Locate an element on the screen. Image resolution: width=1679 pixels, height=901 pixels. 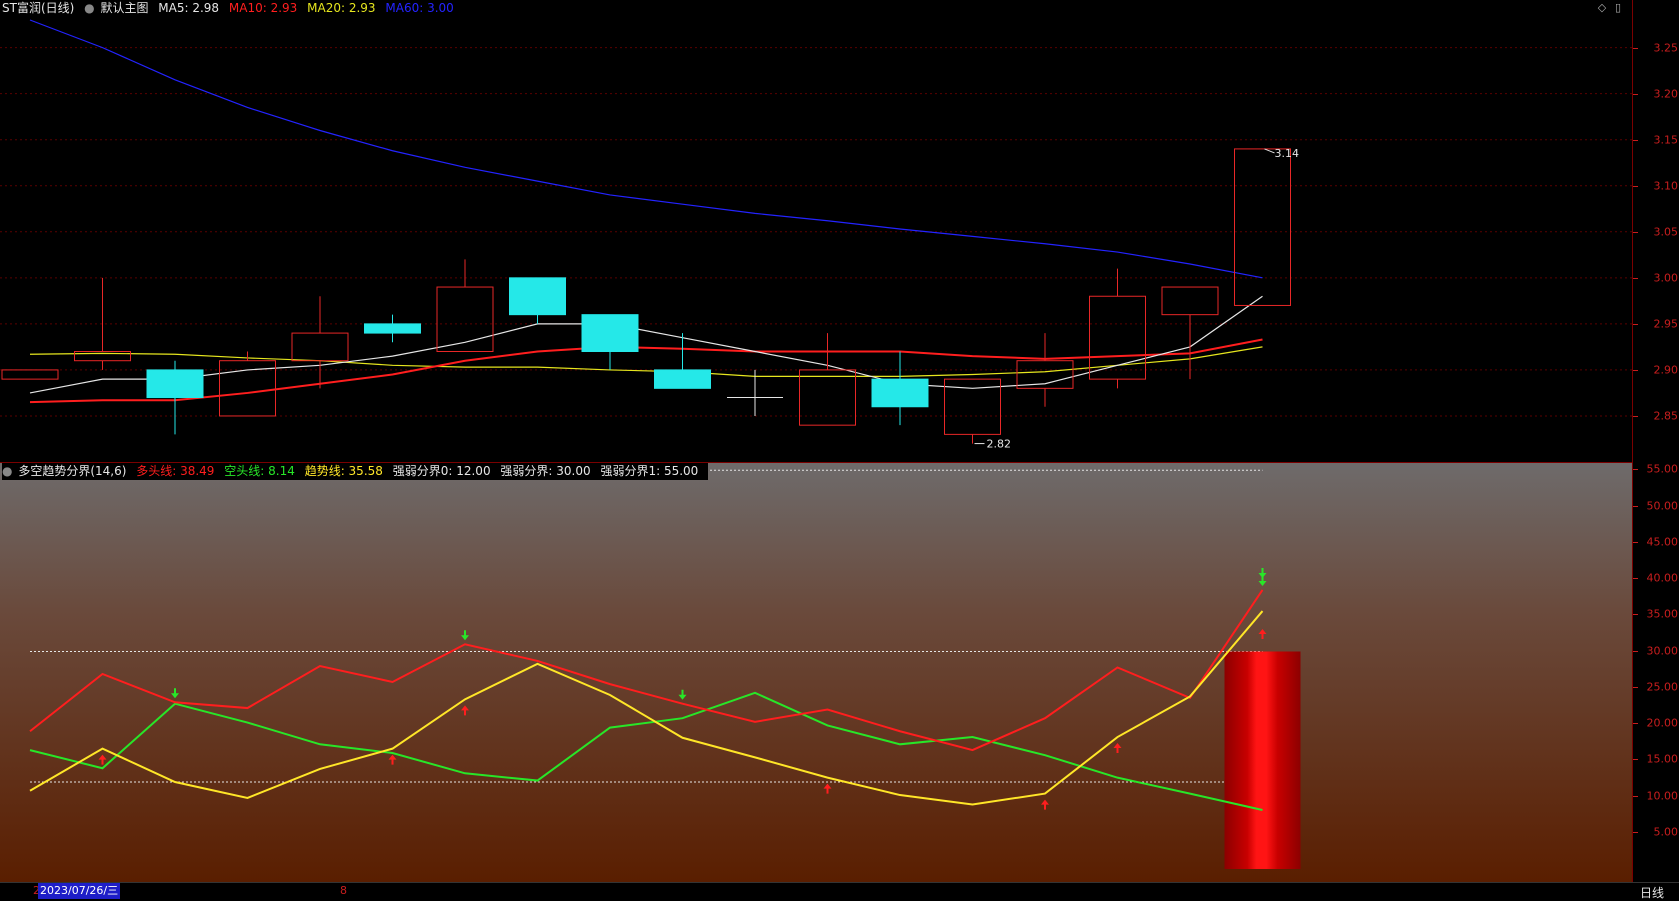
time-axis-bar: 2 2023/07/26/三 8 日线 is located at coordinates (839, 891).